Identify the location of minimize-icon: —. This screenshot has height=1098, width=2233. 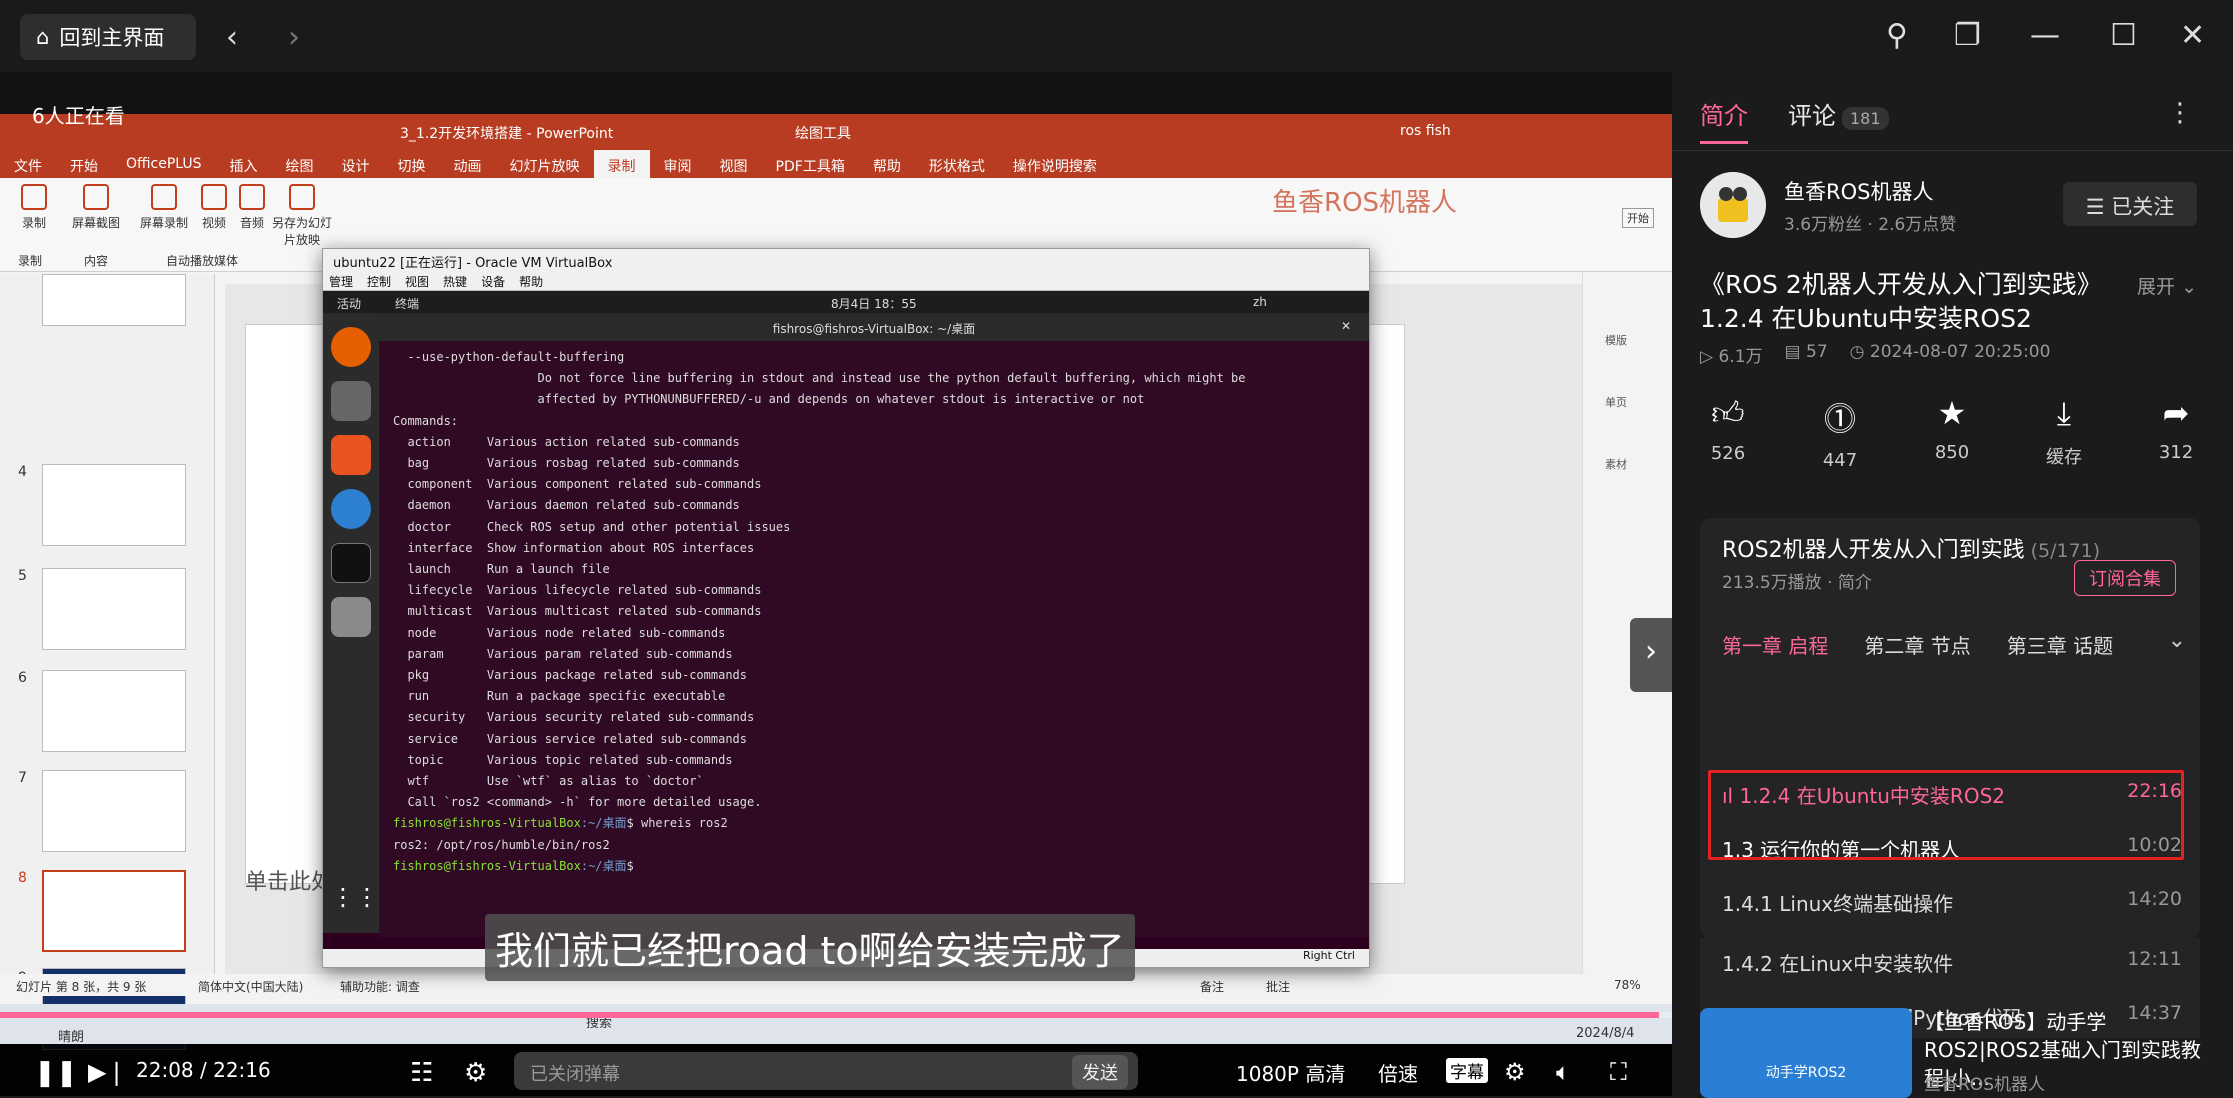
(2045, 35).